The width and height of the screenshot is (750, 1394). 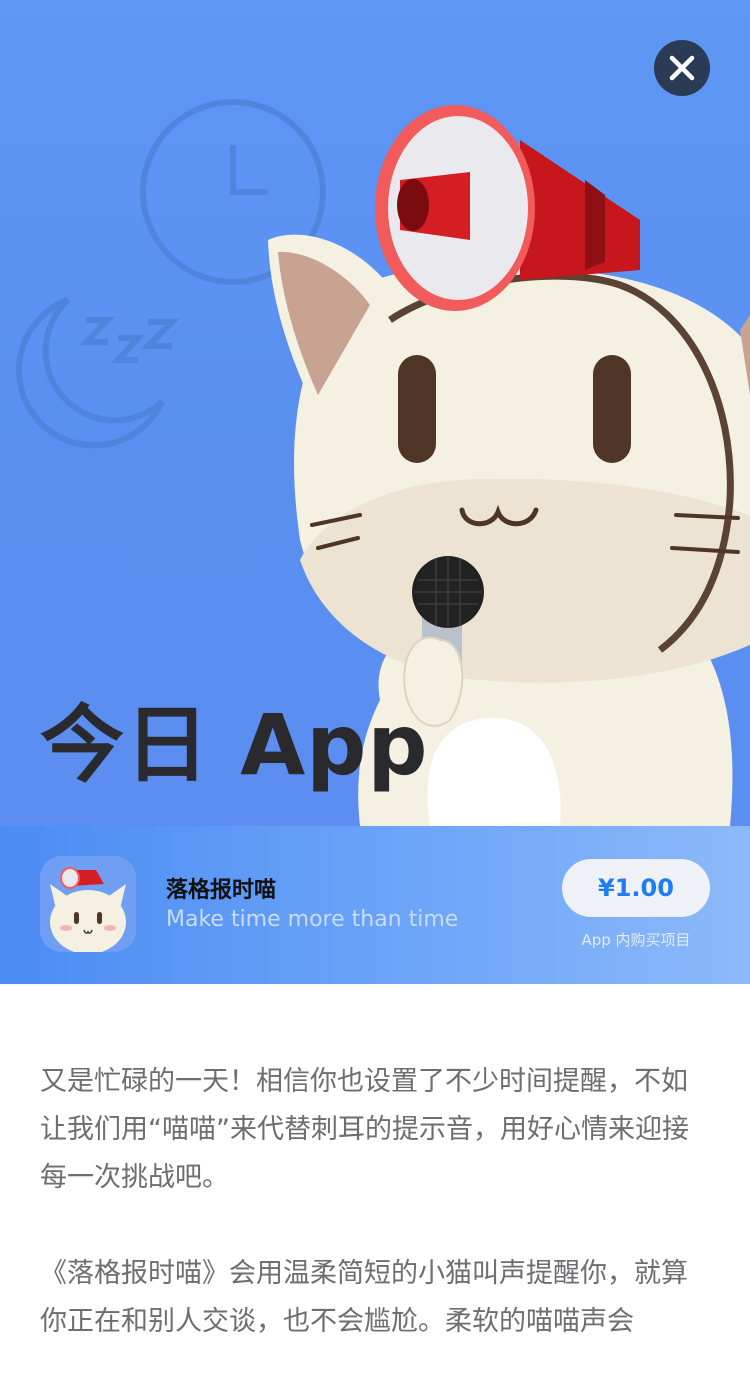 I want to click on cat-megaphone-app-icon, so click(x=88, y=904).